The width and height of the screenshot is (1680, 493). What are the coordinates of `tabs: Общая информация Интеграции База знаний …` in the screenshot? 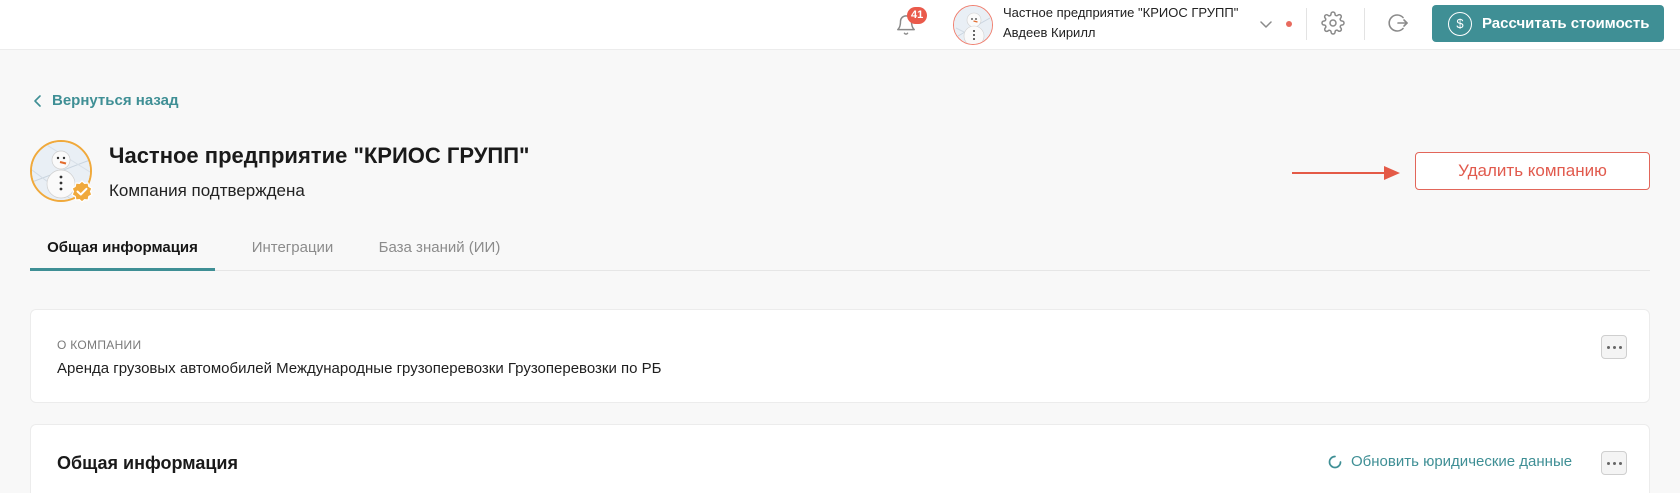 It's located at (840, 249).